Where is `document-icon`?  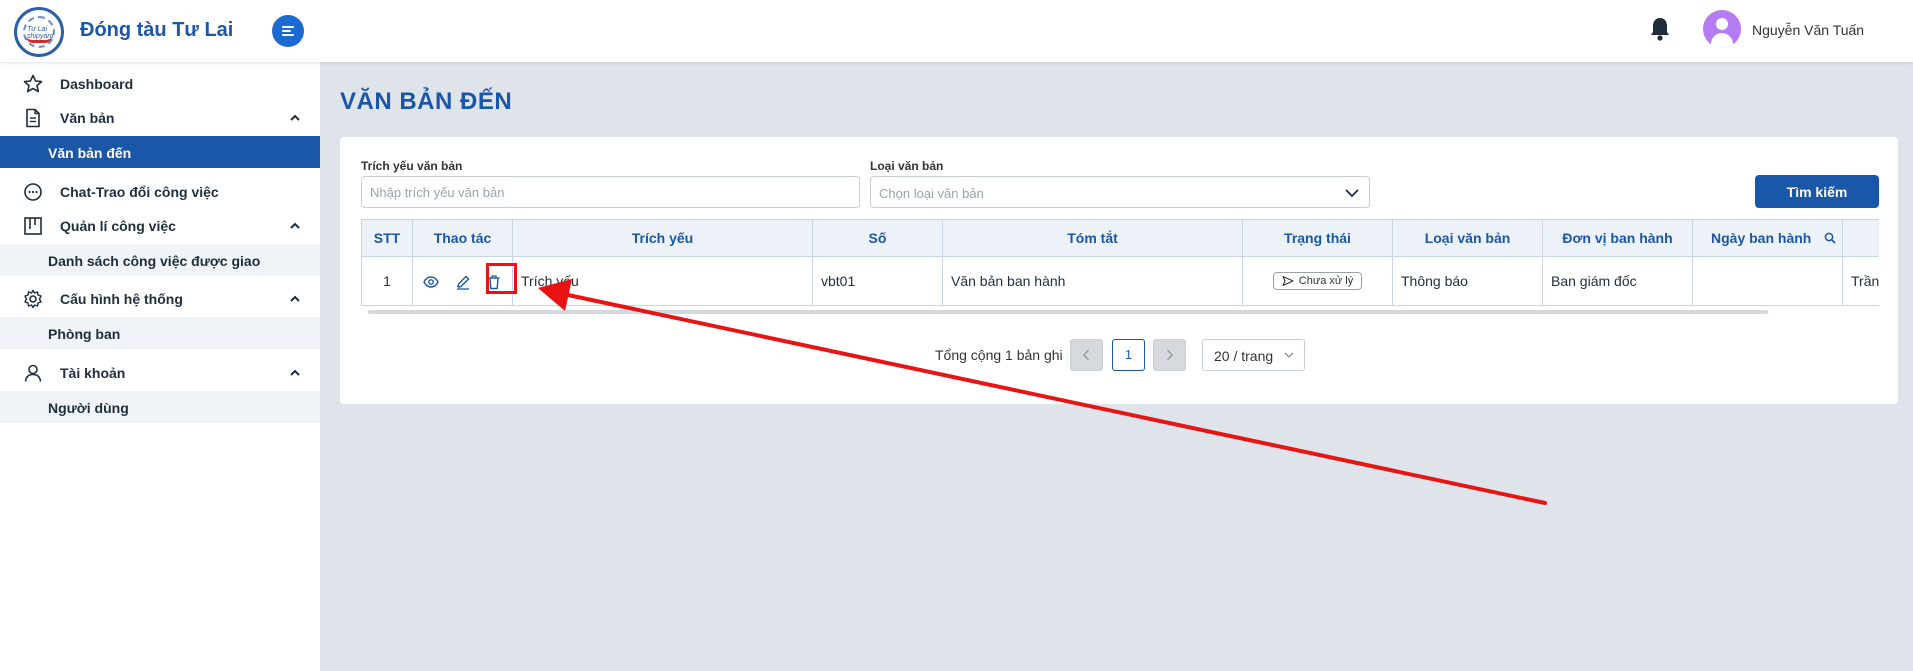 document-icon is located at coordinates (33, 118).